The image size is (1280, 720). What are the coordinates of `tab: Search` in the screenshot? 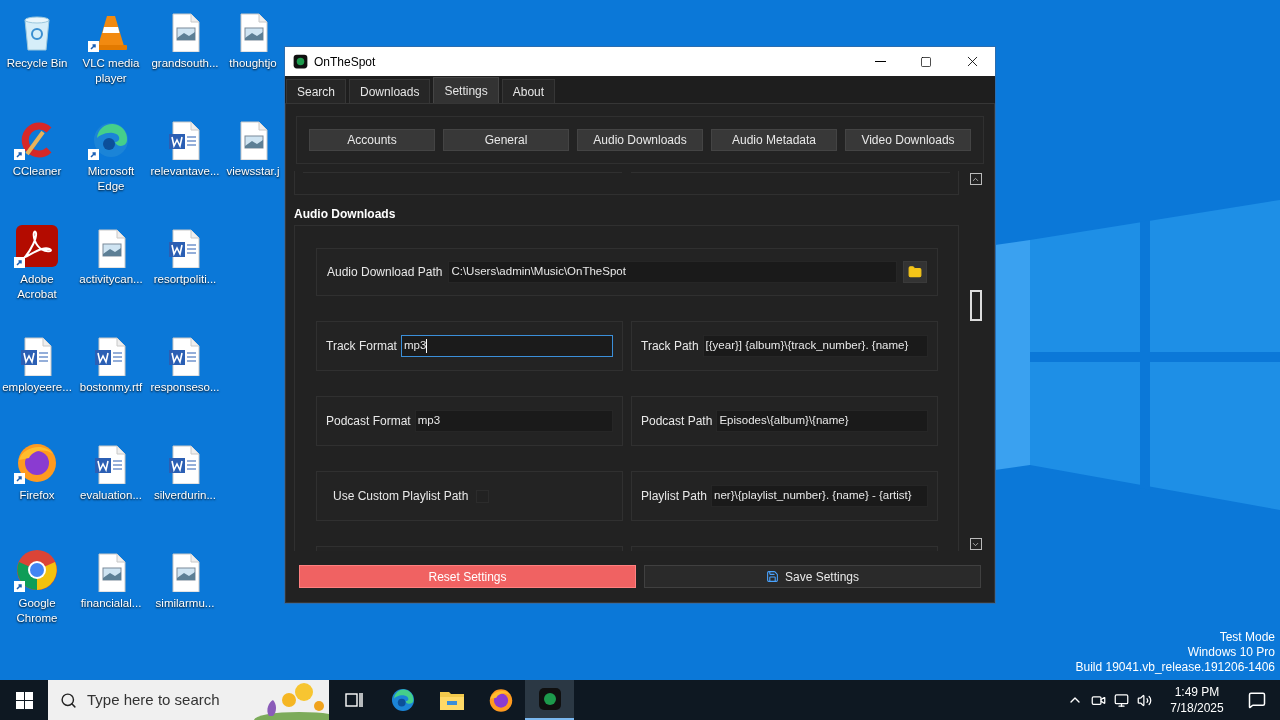 It's located at (316, 91).